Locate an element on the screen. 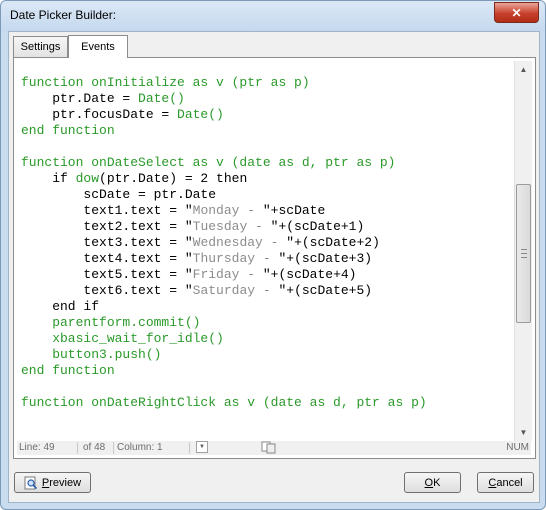 Image resolution: width=546 pixels, height=510 pixels. code-token: scDate = ptr.Date is located at coordinates (119, 194).